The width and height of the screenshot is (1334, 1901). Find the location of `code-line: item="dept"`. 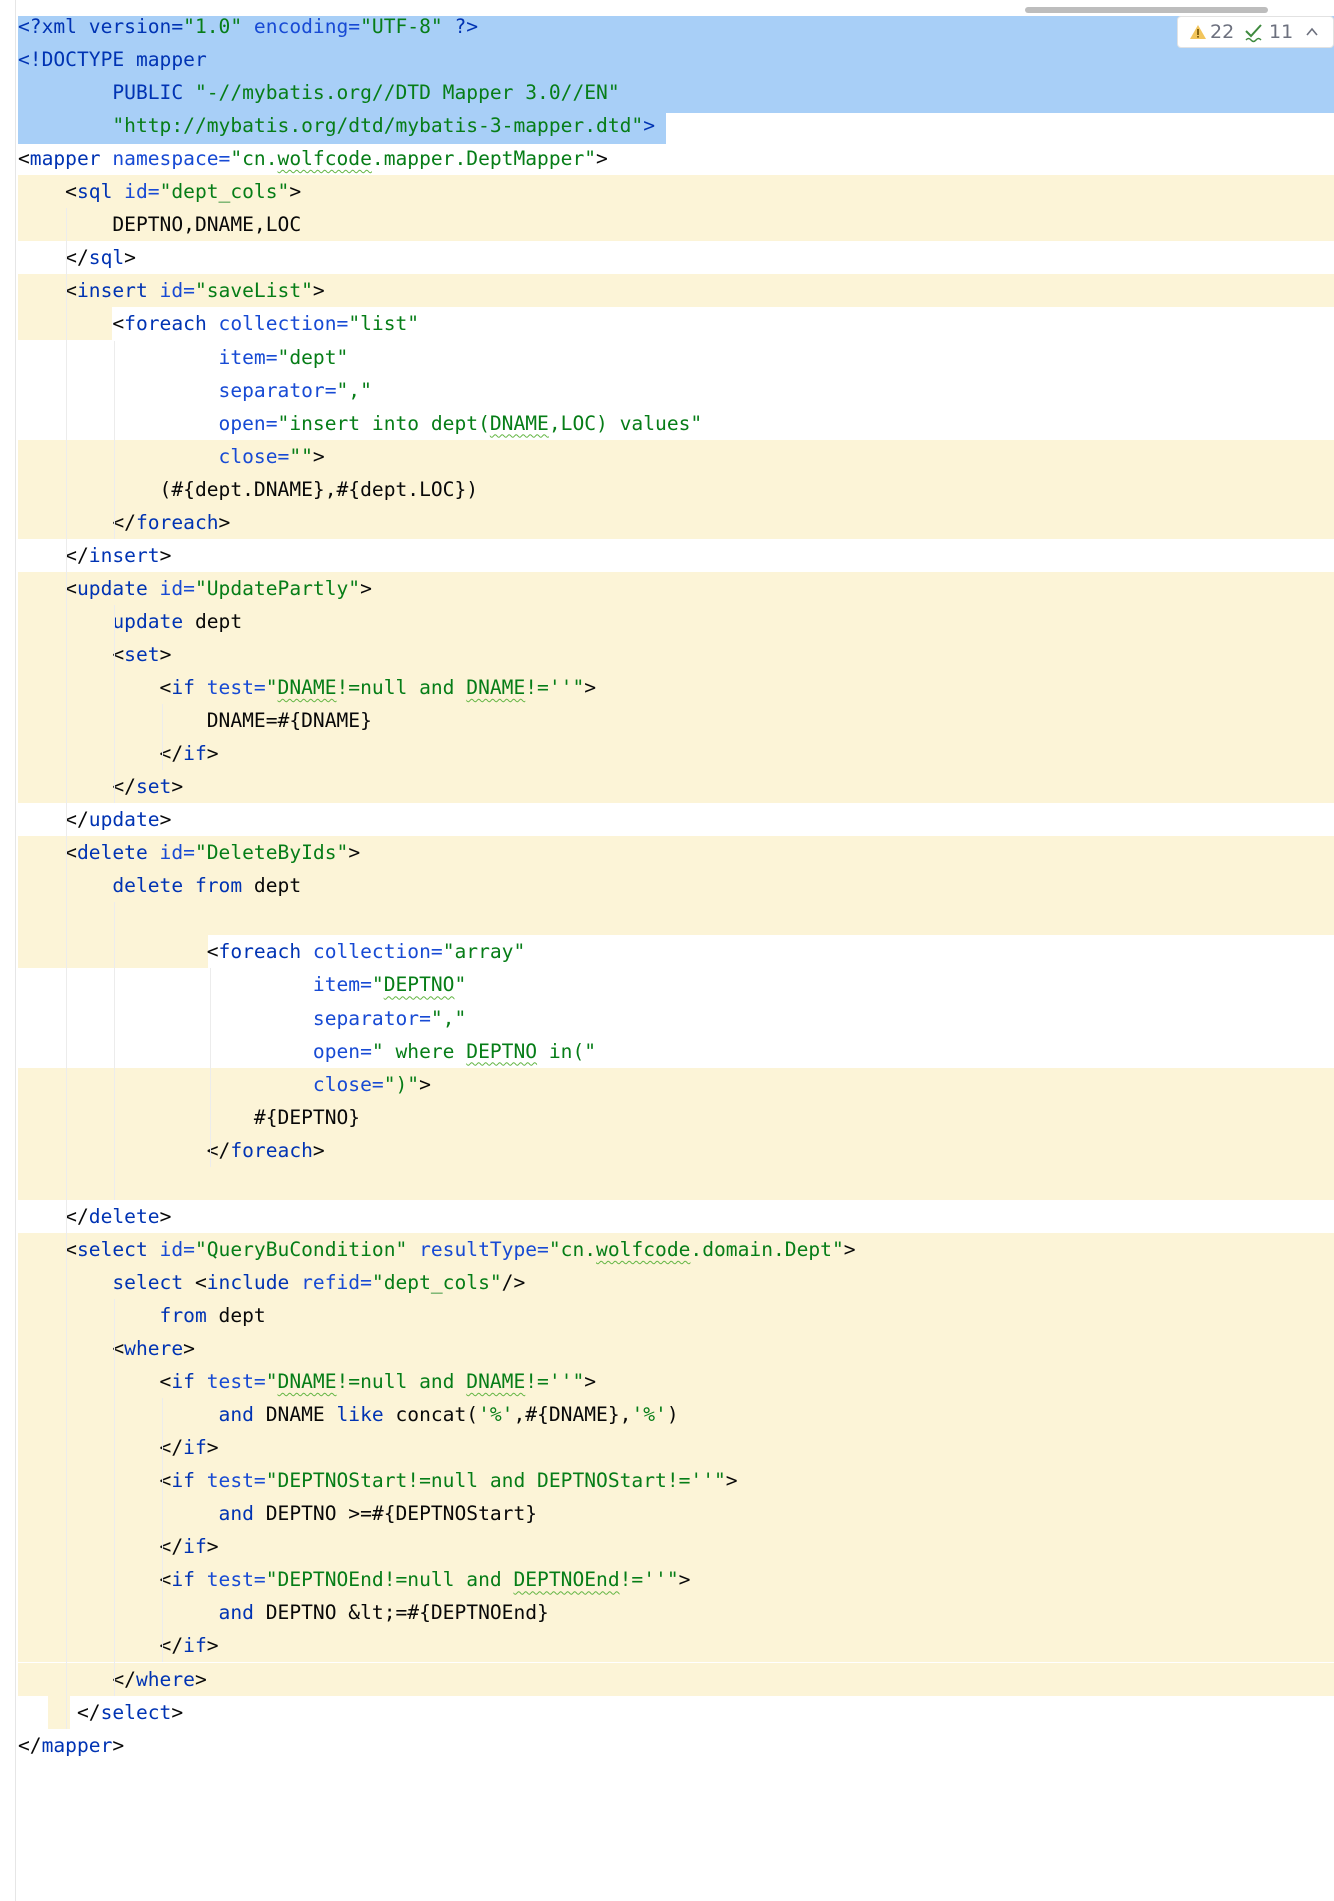

code-line: item="dept" is located at coordinates (667, 357).